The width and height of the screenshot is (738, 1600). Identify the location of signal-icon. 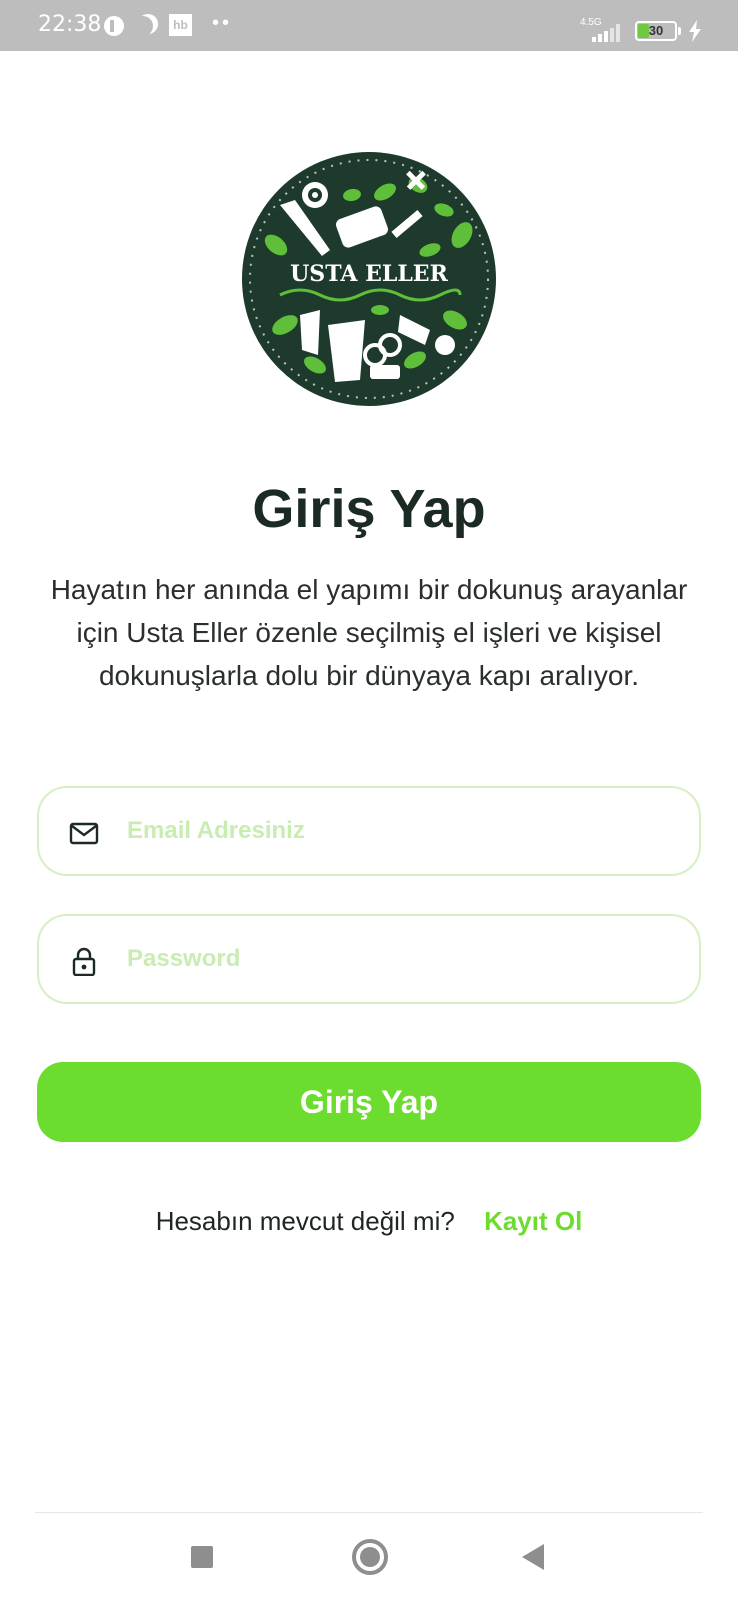
(604, 31).